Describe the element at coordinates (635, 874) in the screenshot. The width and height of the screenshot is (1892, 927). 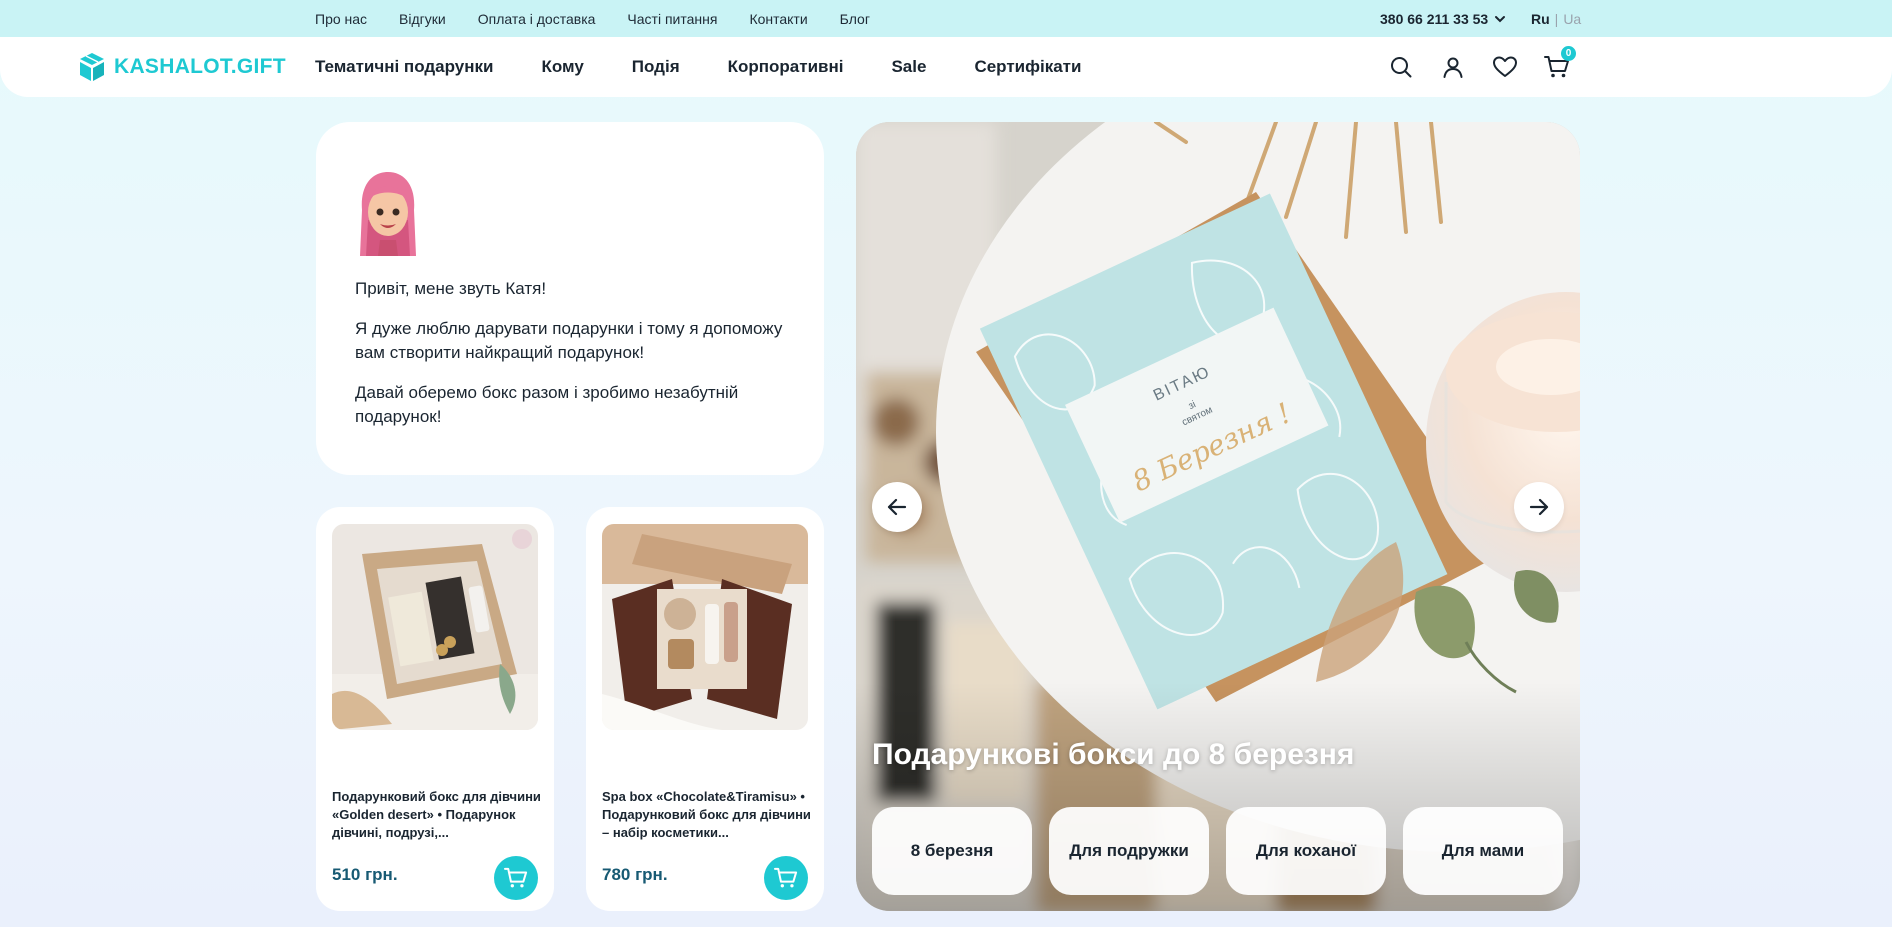
I see `product-price: 780 грн.` at that location.